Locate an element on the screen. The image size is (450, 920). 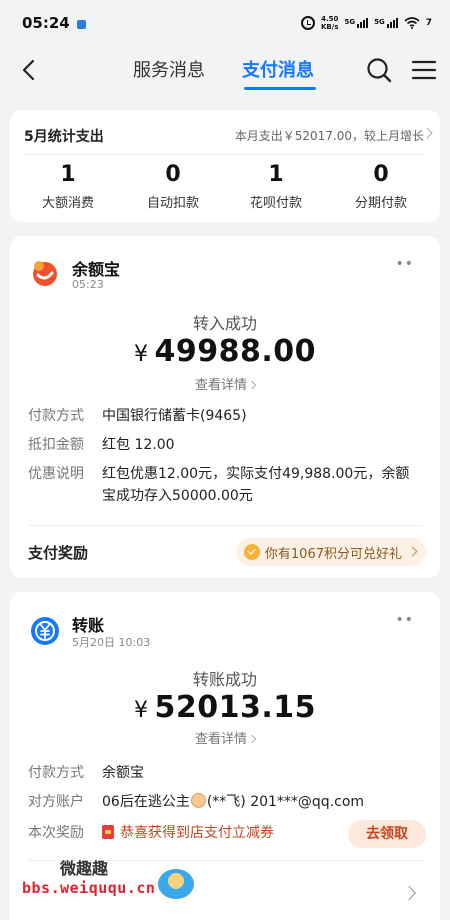
stats-summary: 本月支出￥52017.00，较上月增长 is located at coordinates (329, 136).